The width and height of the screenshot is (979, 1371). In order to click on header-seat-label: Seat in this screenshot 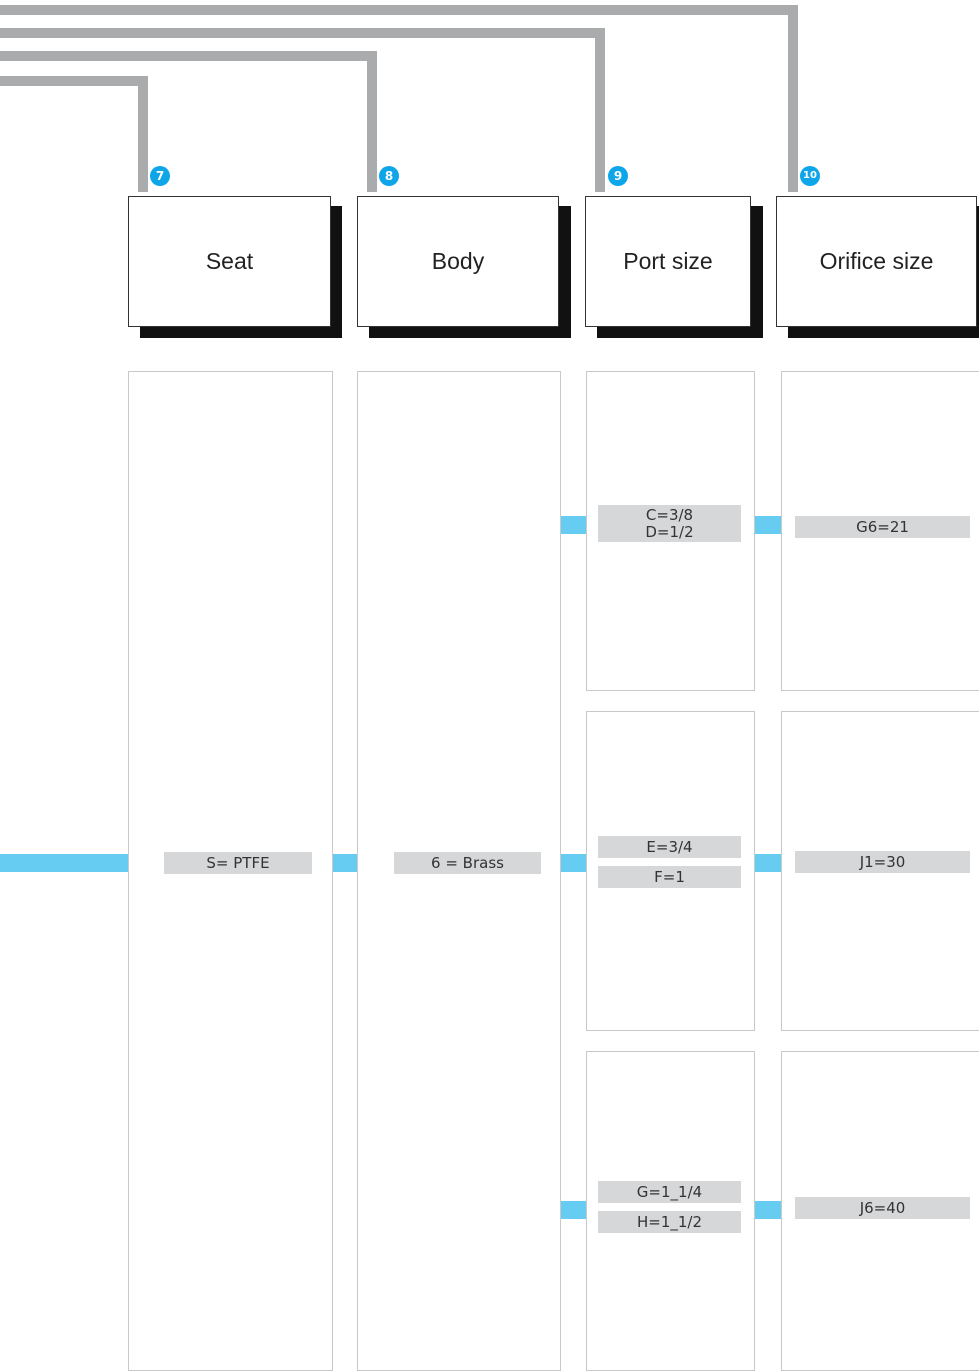, I will do `click(229, 261)`.